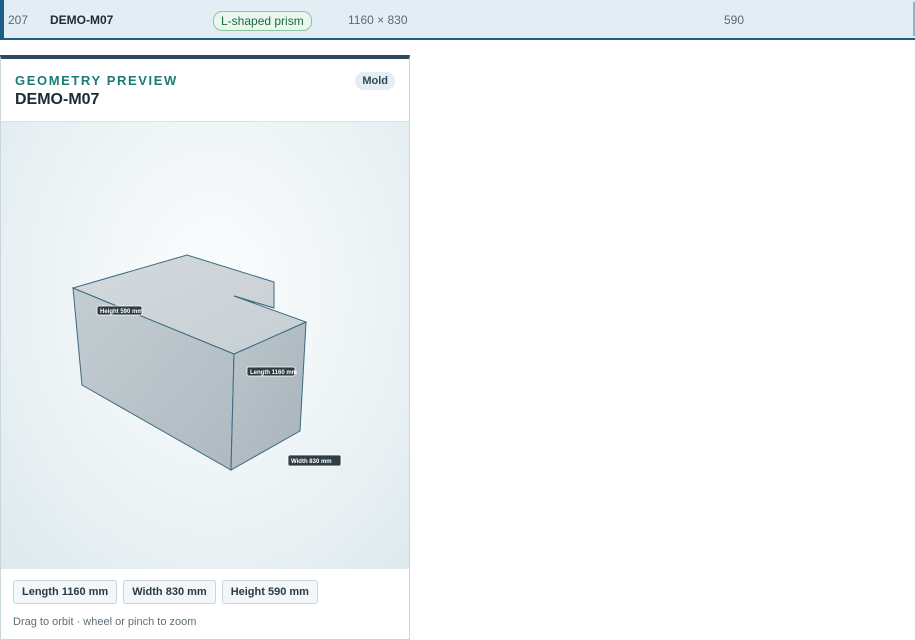 The width and height of the screenshot is (915, 640). What do you see at coordinates (375, 81) in the screenshot?
I see `type-badge: Mold` at bounding box center [375, 81].